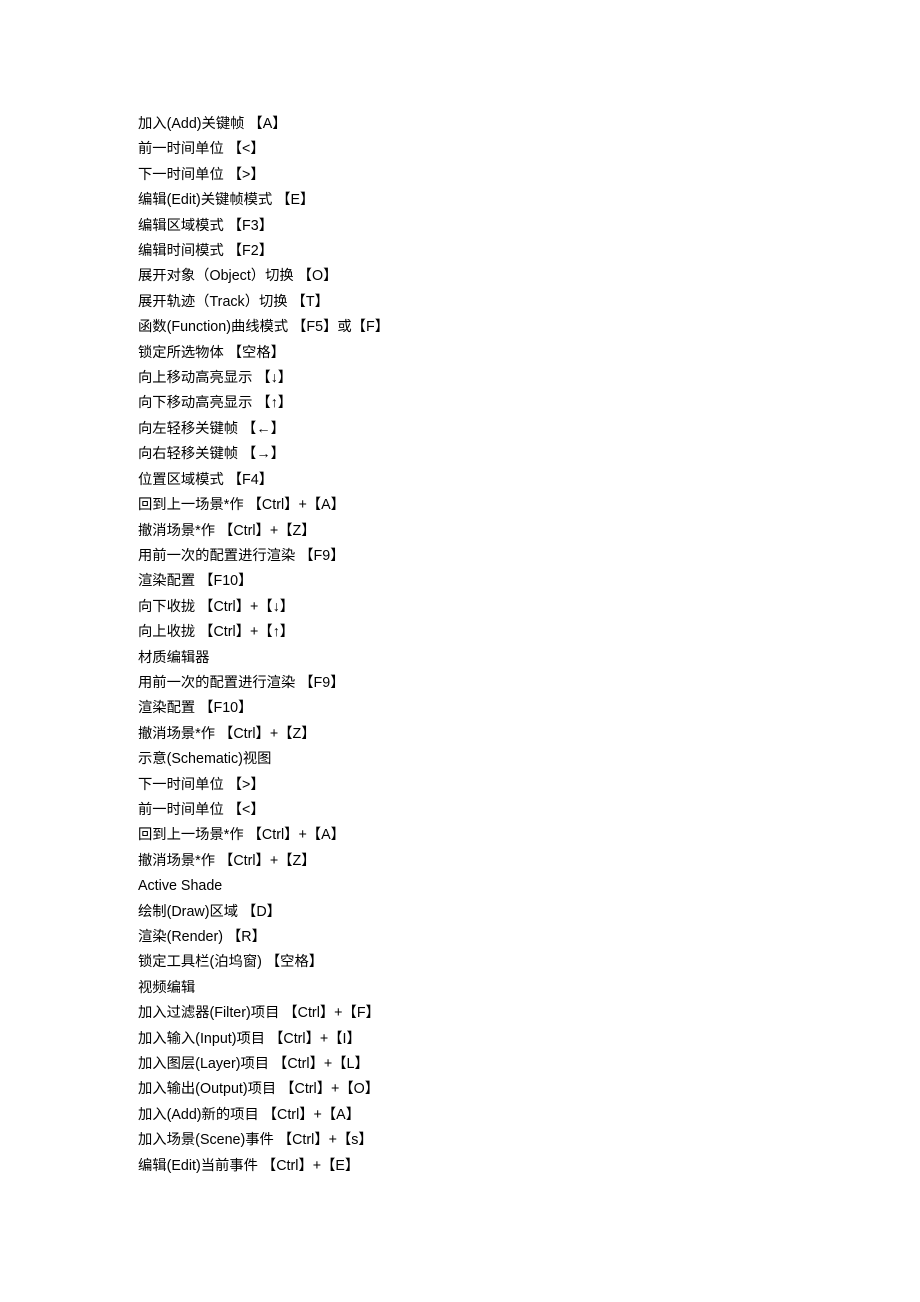 The height and width of the screenshot is (1302, 920). Describe the element at coordinates (227, 860) in the screenshot. I see `text-line-undo-scene-op-3: 撤消场景*作 【Ctrl】+【Z】` at that location.